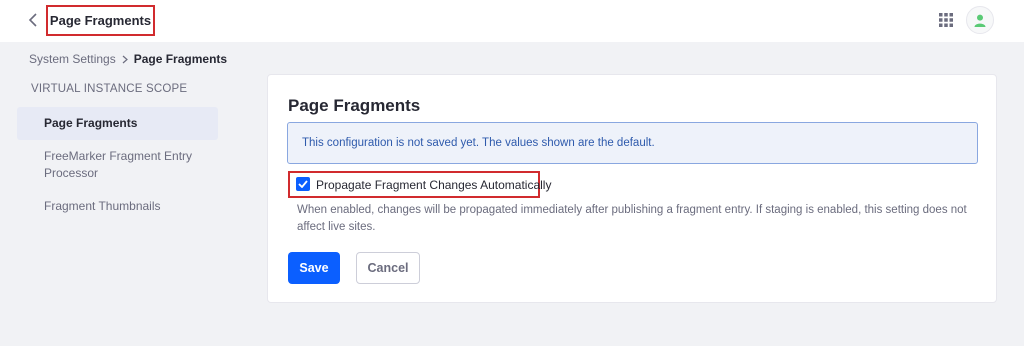 The height and width of the screenshot is (346, 1024). I want to click on cancel-button: Cancel, so click(388, 268).